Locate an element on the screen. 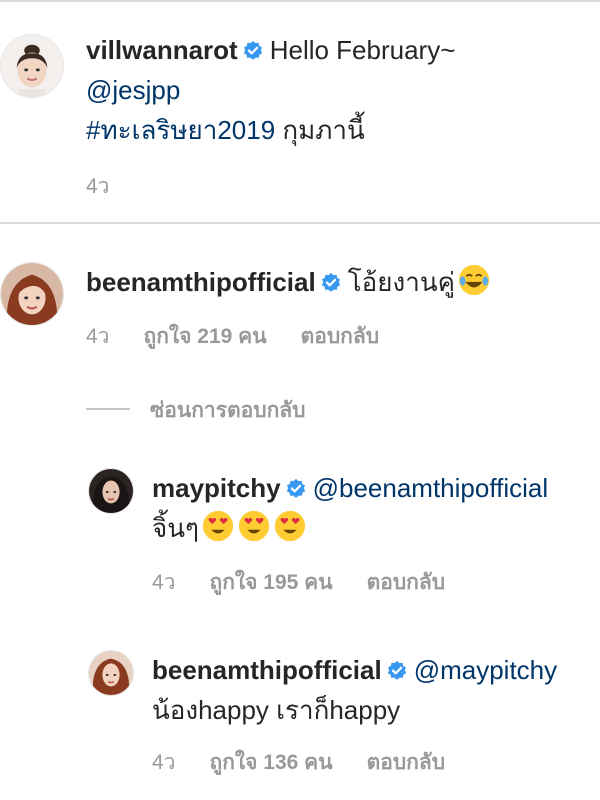 This screenshot has height=800, width=600. reply-2-line-2: น้องhappy เราก็happy is located at coordinates (276, 710).